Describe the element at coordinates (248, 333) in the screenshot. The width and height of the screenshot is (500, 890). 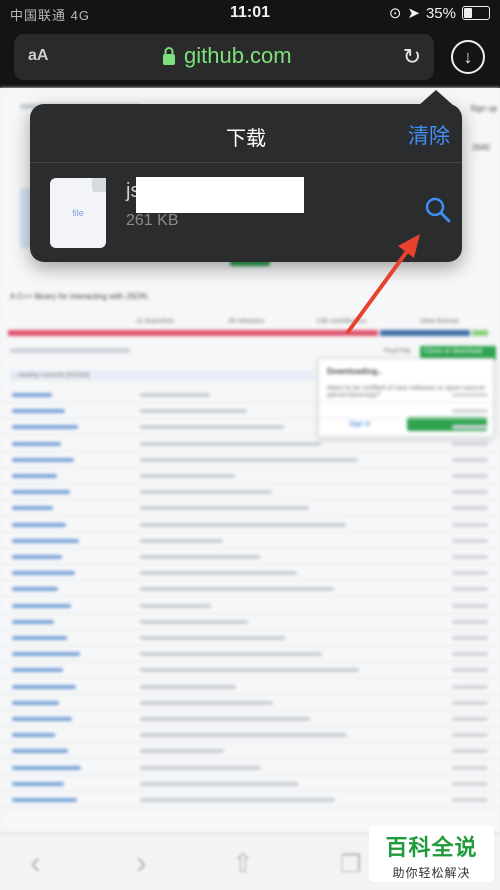
I see `language-bar` at that location.